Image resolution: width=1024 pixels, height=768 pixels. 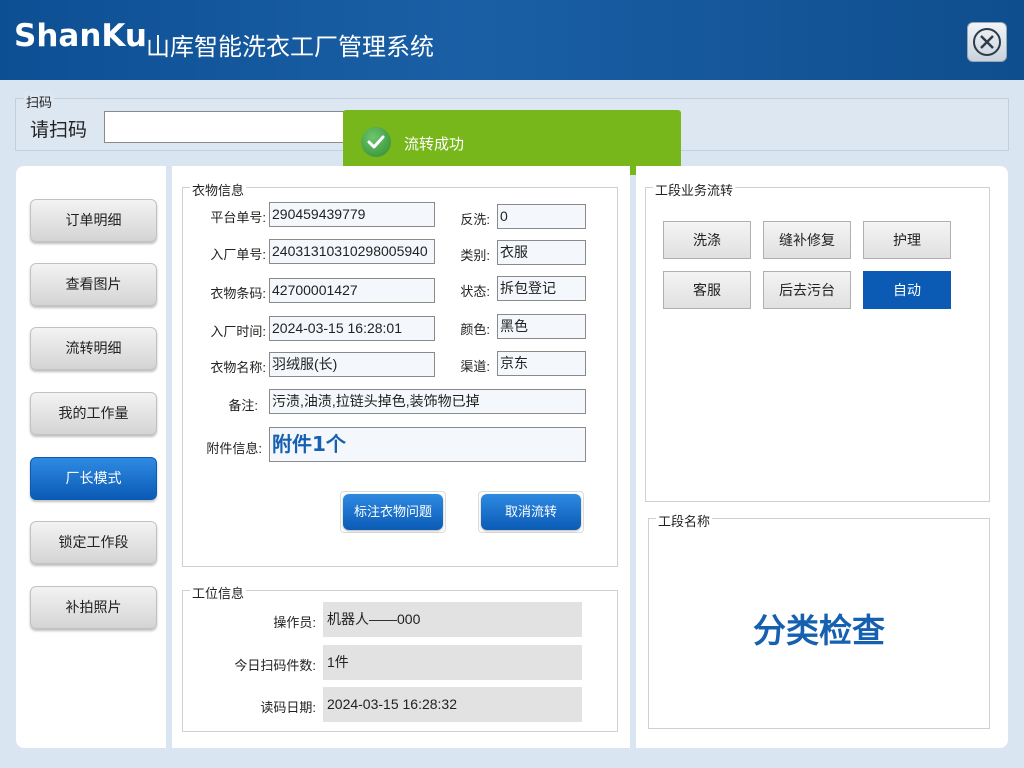 I want to click on sidebar-item-retake-photo: 补拍照片, so click(x=93, y=607).